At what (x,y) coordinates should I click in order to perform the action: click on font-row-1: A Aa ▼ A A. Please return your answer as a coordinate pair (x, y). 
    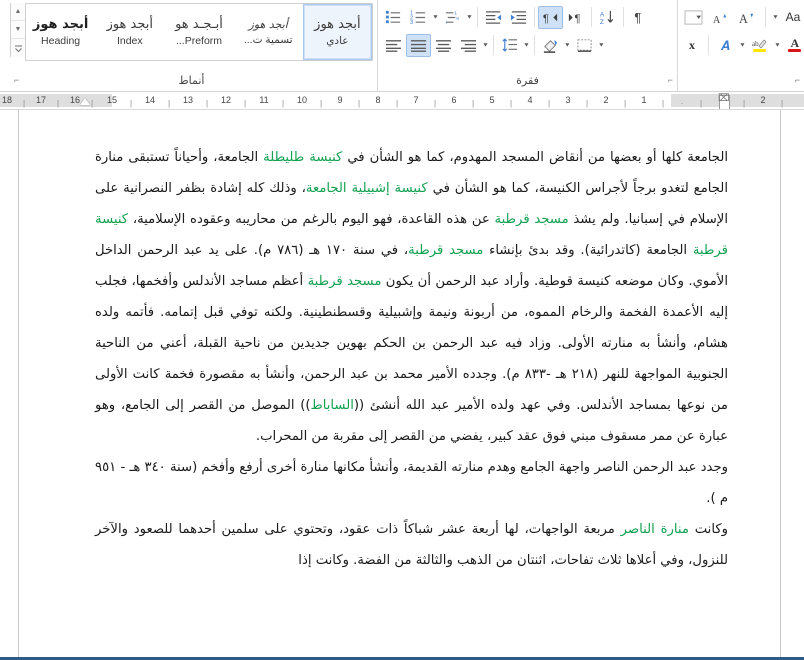
    Looking at the image, I should click on (742, 17).